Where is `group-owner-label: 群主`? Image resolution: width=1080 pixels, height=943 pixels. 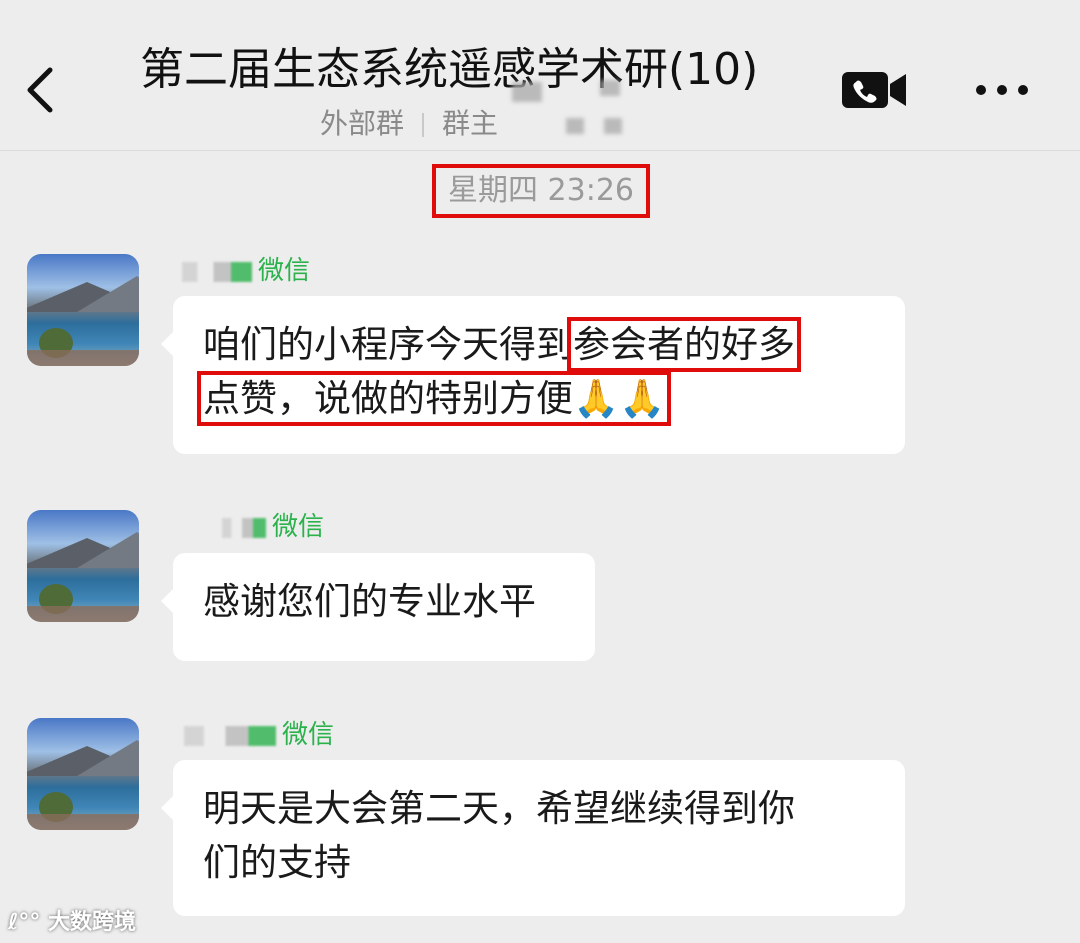 group-owner-label: 群主 is located at coordinates (470, 123).